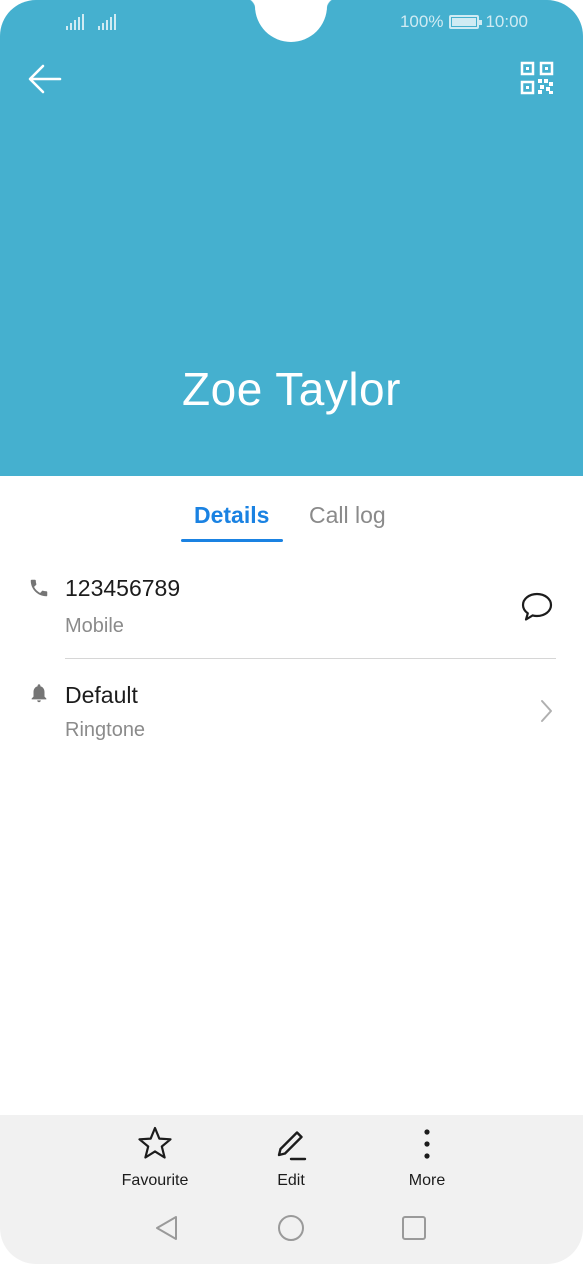 The height and width of the screenshot is (1264, 583). What do you see at coordinates (167, 1228) in the screenshot?
I see `back-triangle-icon` at bounding box center [167, 1228].